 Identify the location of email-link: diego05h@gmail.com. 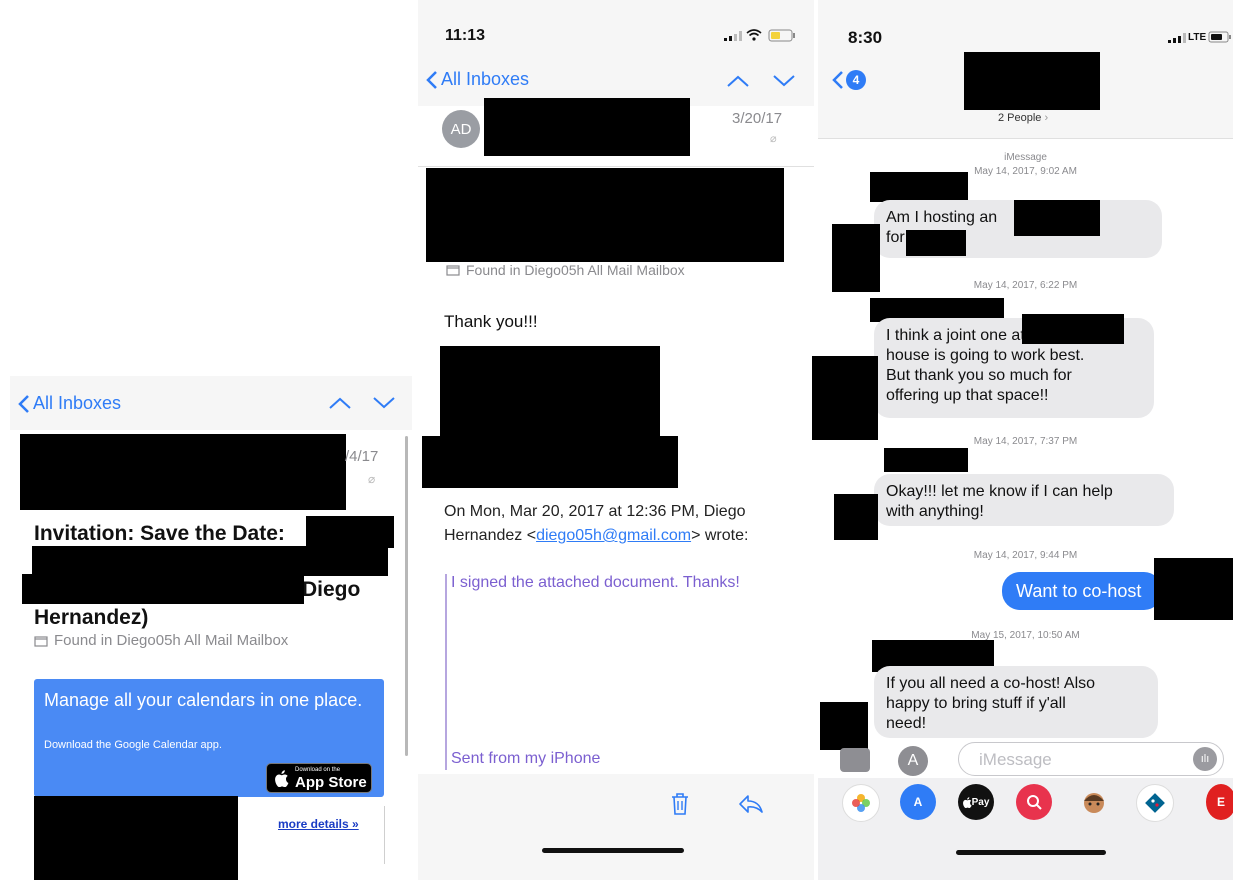
(613, 535).